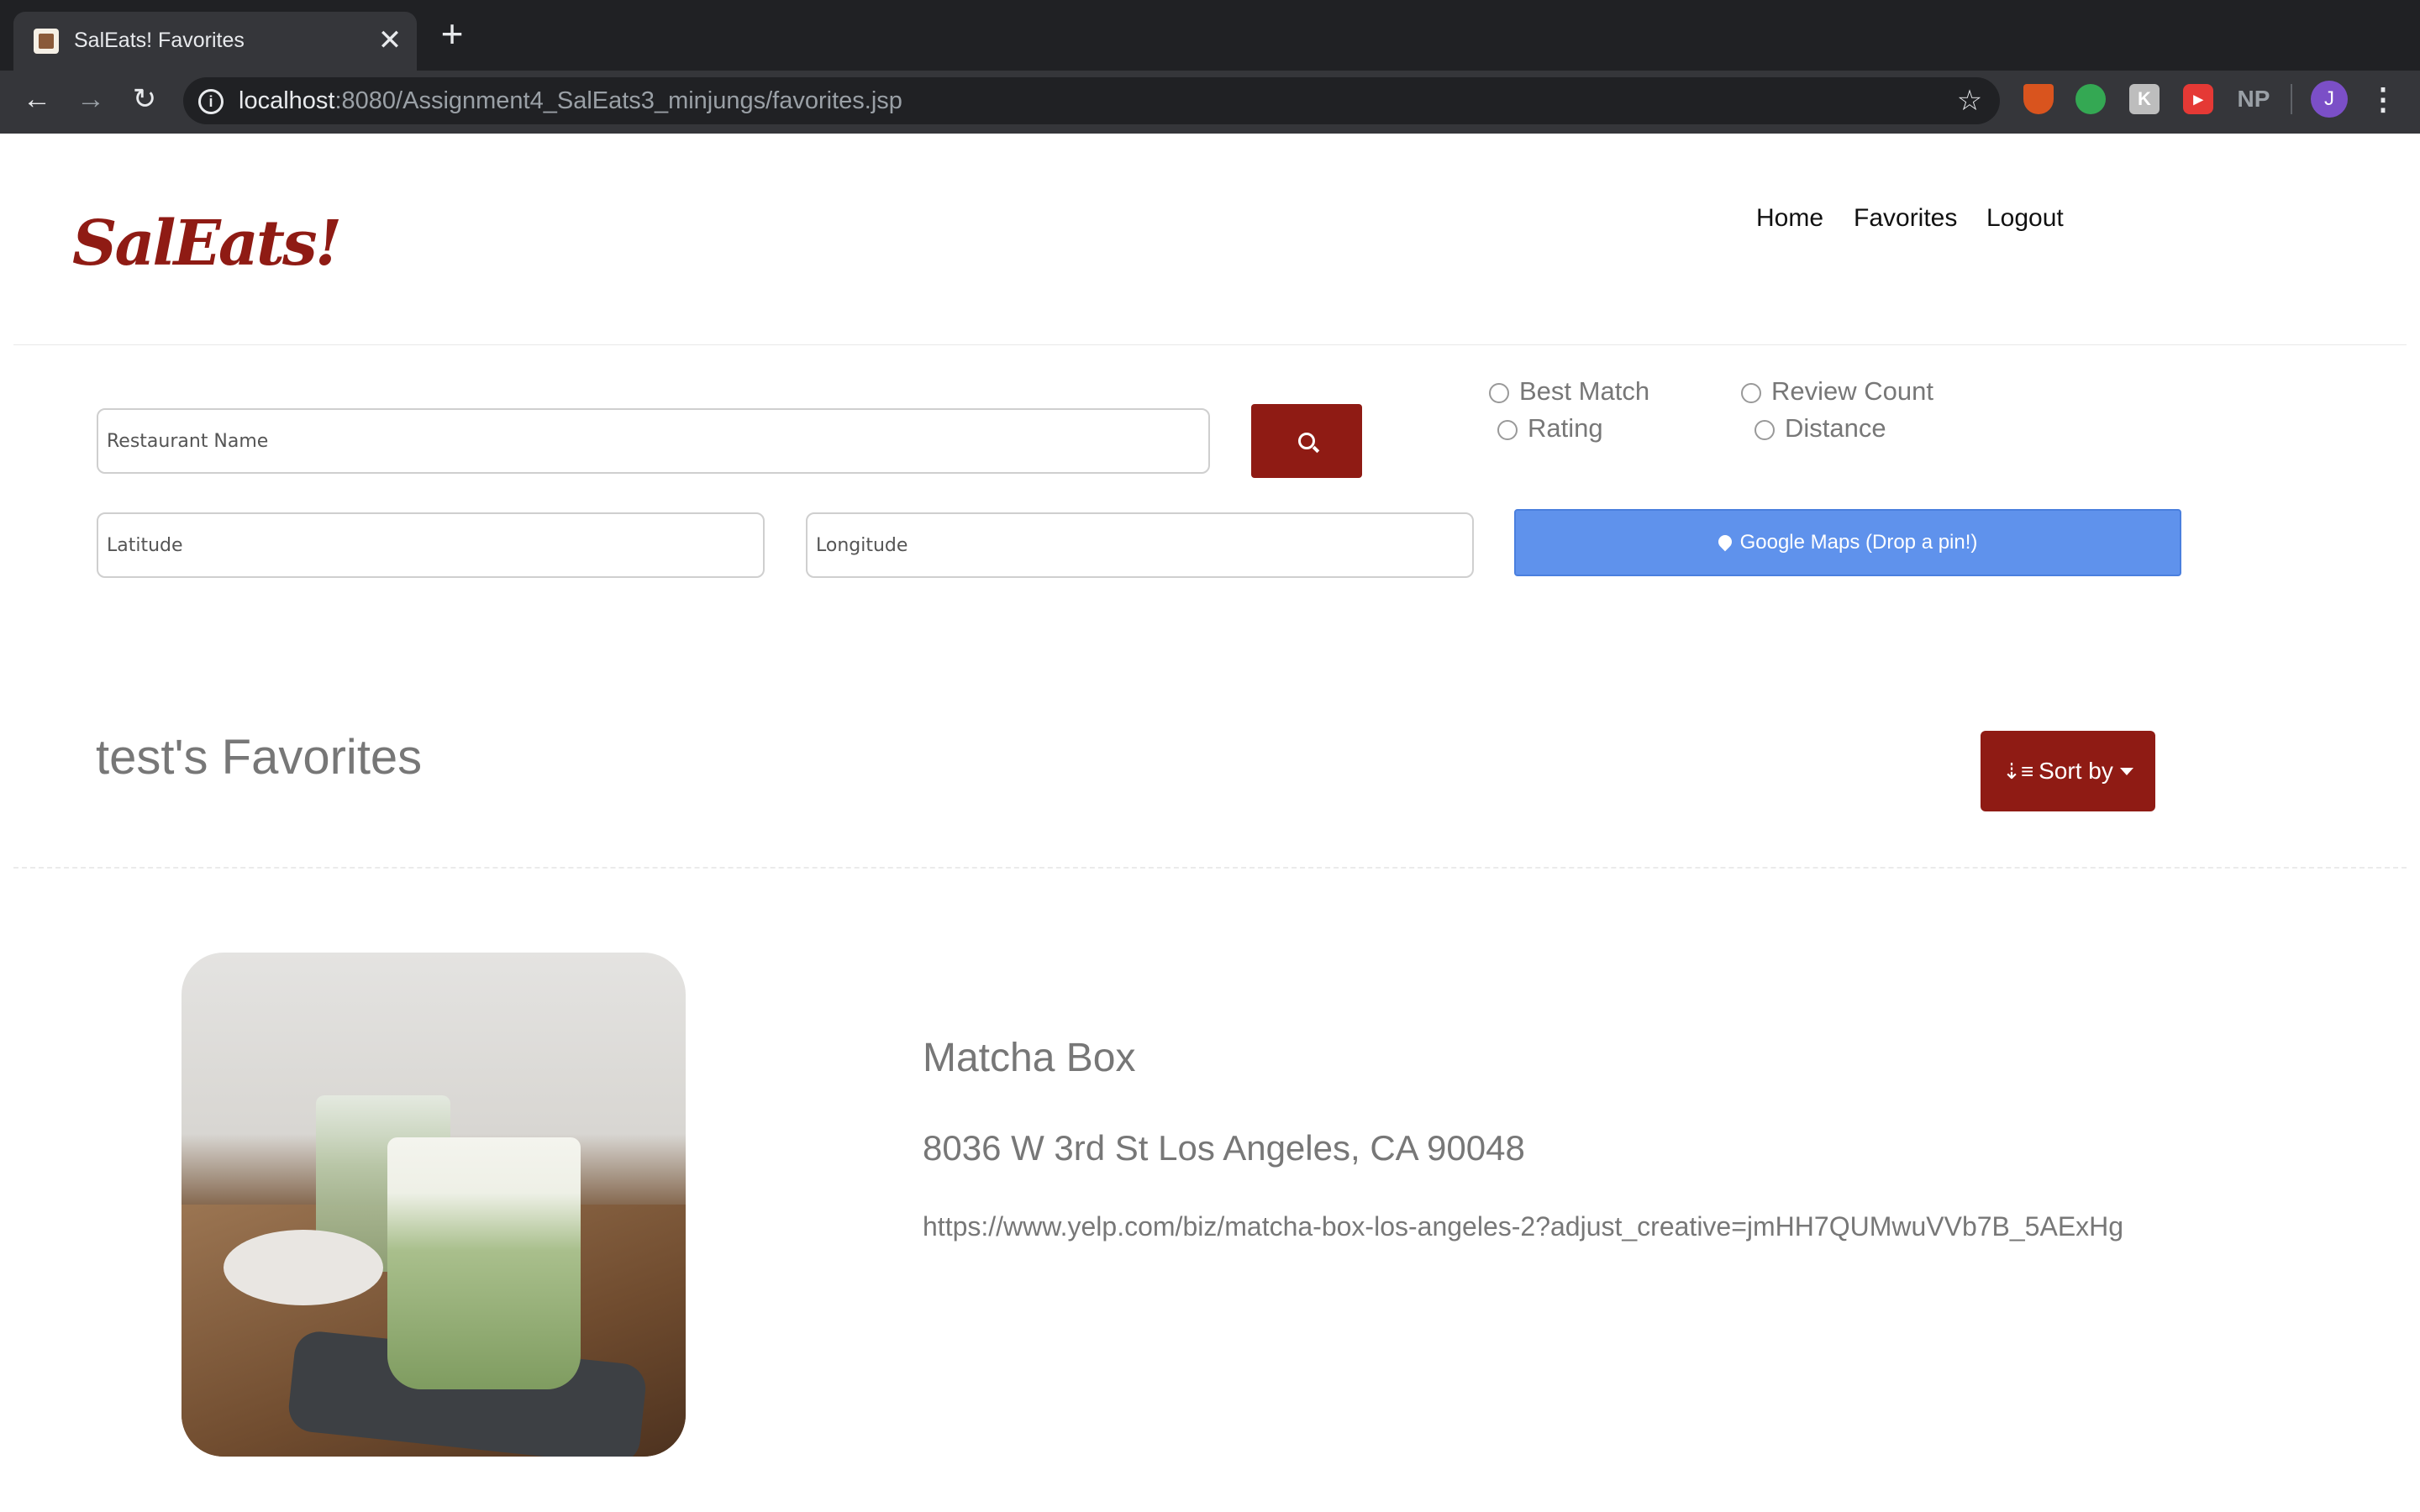 The image size is (2420, 1512). Describe the element at coordinates (159, 40) in the screenshot. I see `tab-title: SalEats! Favorites` at that location.